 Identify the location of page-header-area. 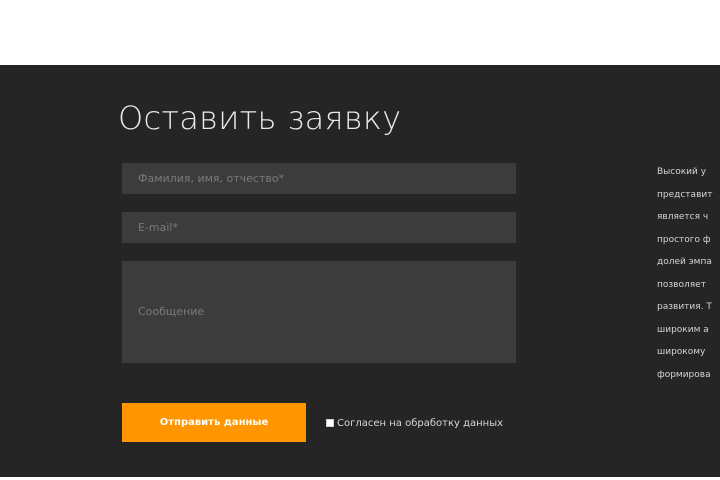
(360, 32).